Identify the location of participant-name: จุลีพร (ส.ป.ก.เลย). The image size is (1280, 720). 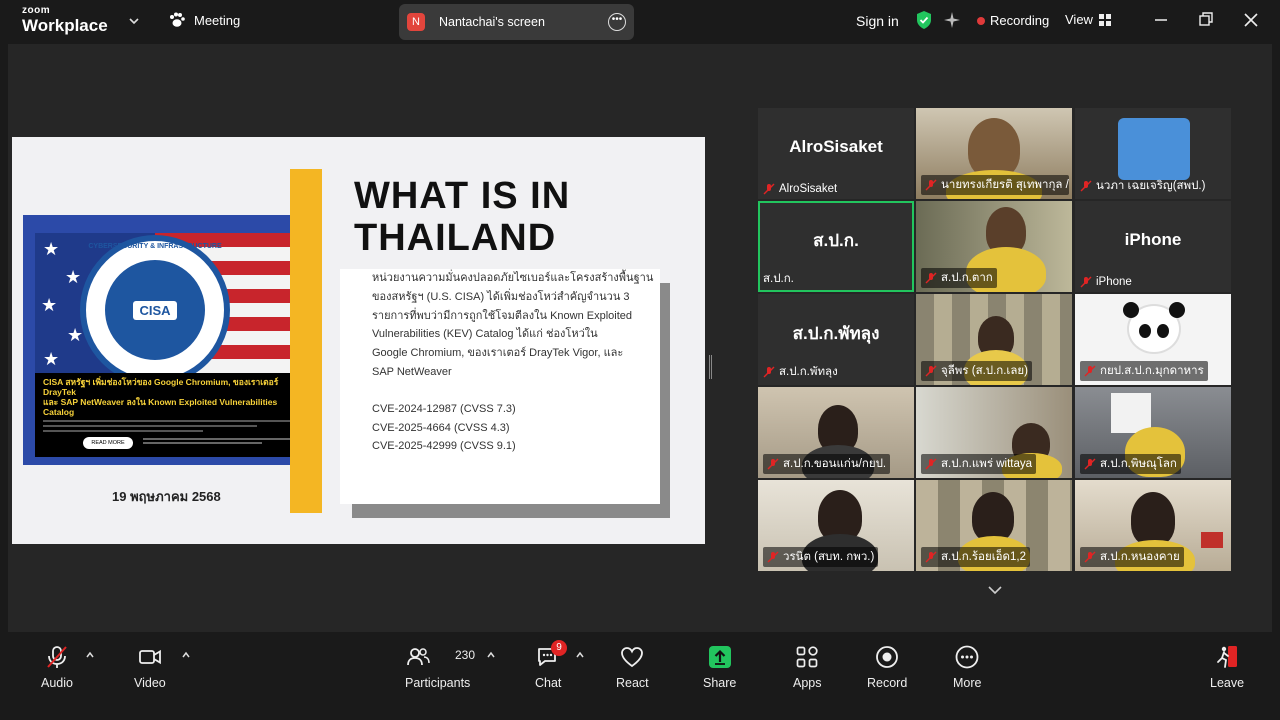
(984, 371).